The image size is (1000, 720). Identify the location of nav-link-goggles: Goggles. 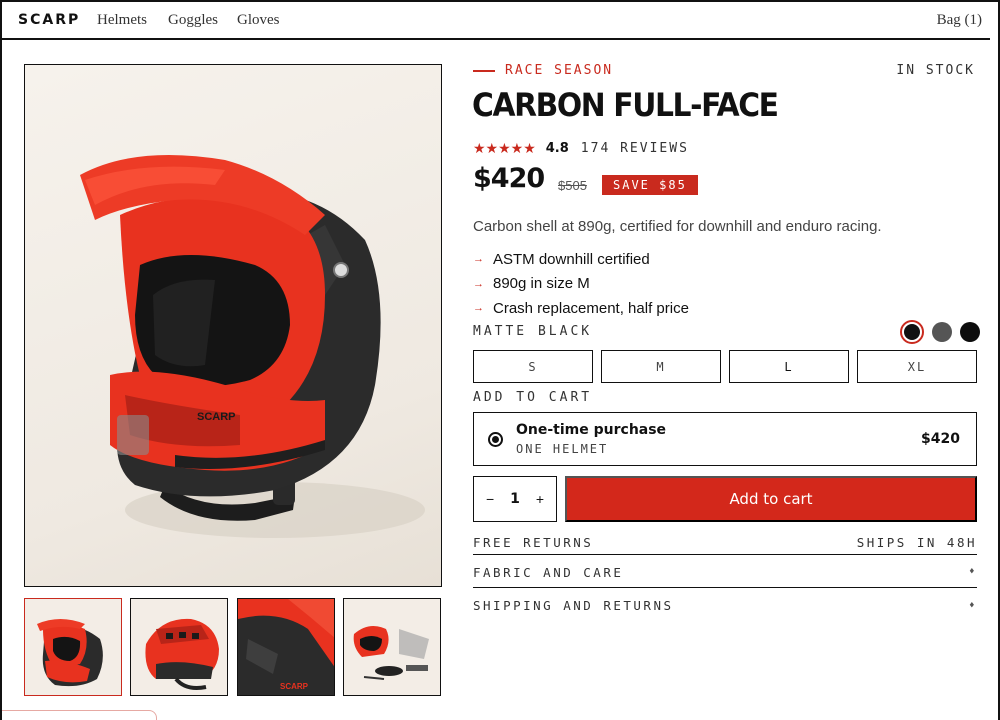
(193, 20).